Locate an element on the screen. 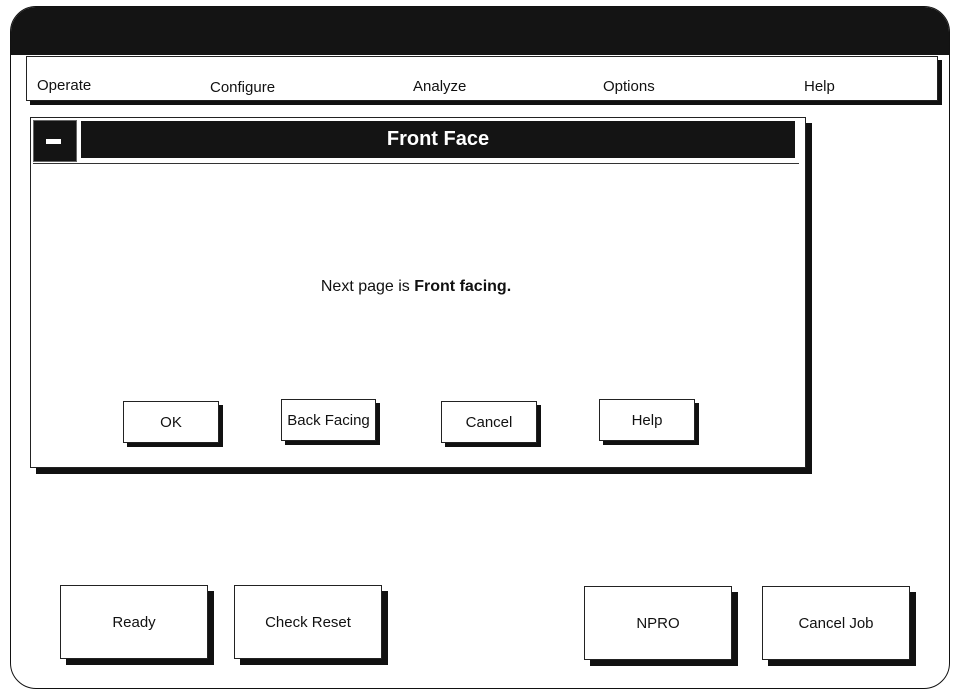 Image resolution: width=957 pixels, height=692 pixels. message-bold: Front facing. is located at coordinates (463, 286).